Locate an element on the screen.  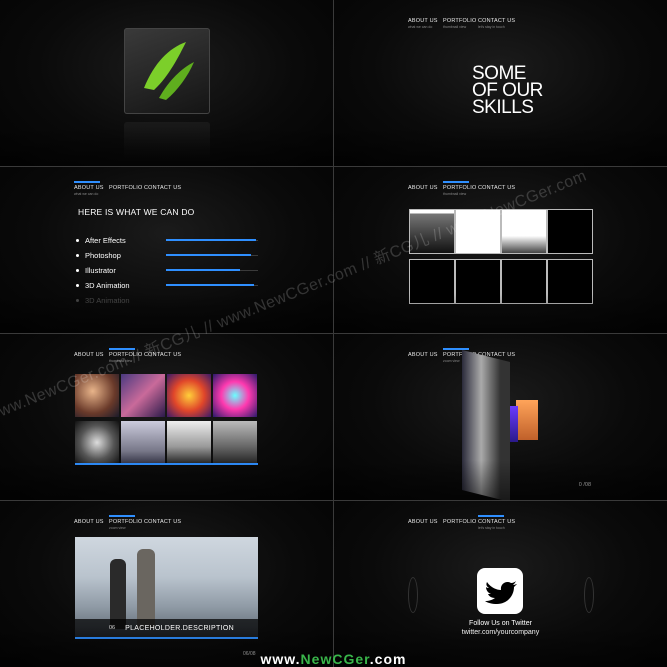
skills-title-line: SKILLS is located at coordinates (503, 107).